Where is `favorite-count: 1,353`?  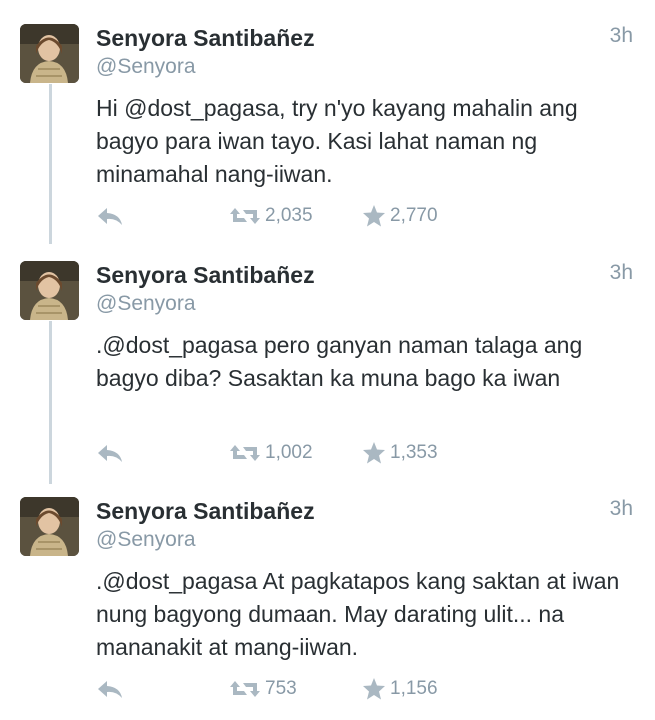 favorite-count: 1,353 is located at coordinates (414, 452).